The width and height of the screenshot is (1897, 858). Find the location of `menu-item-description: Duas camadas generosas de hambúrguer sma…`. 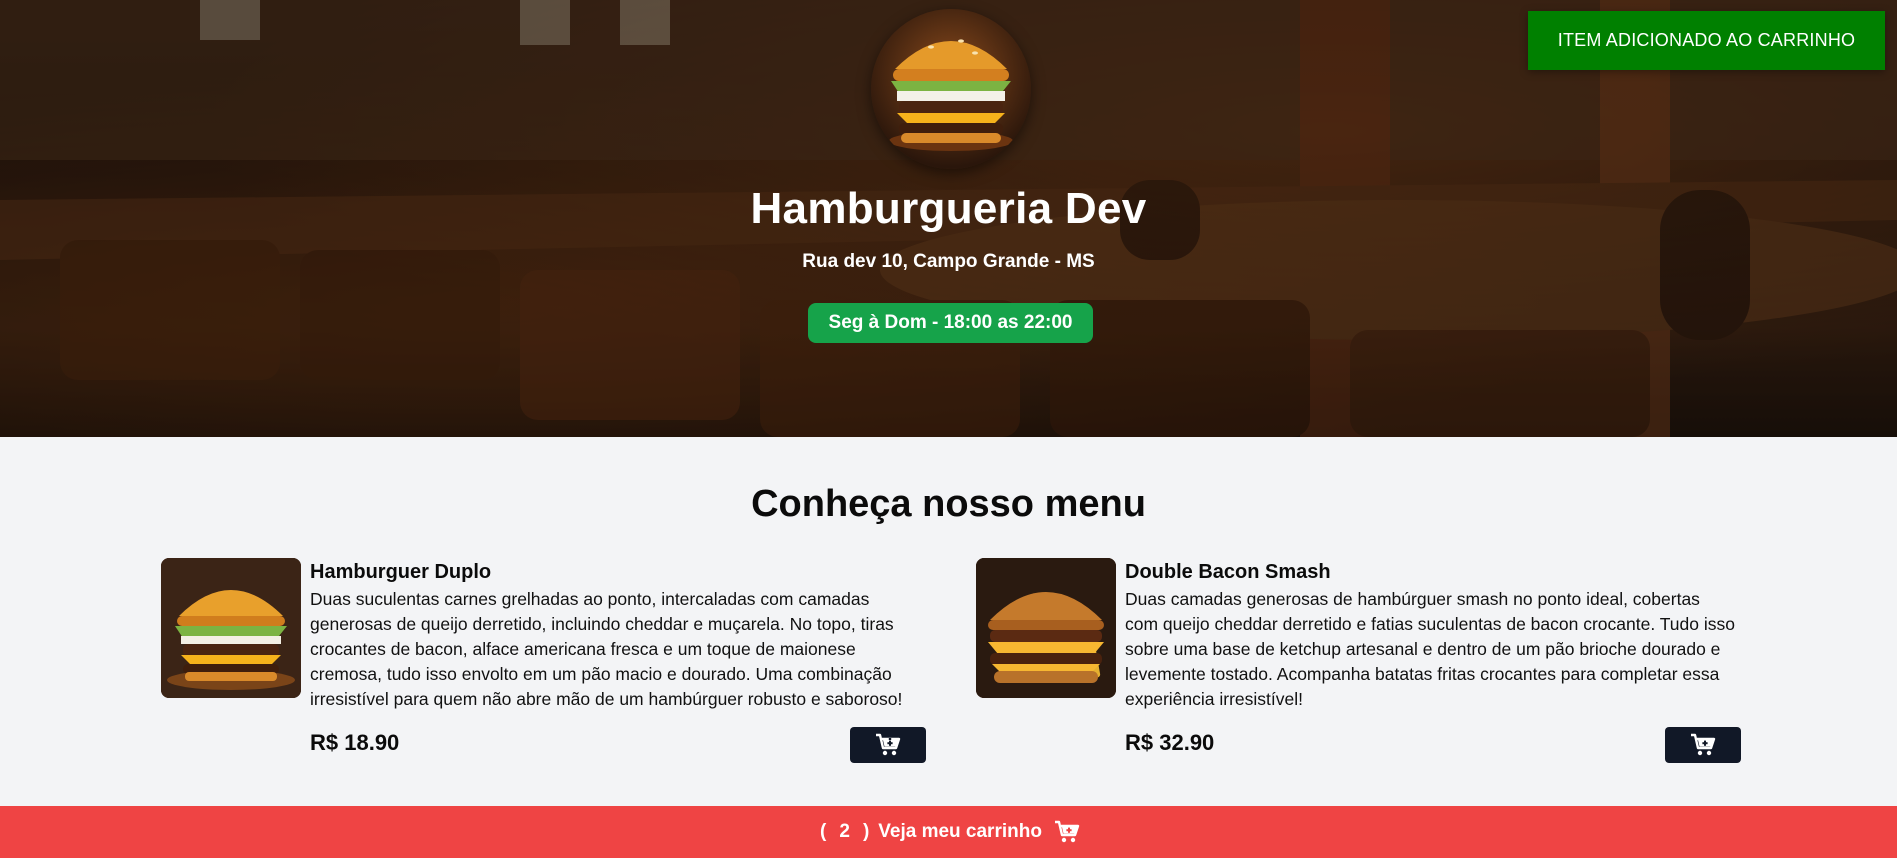

menu-item-description: Duas camadas generosas de hambúrguer sma… is located at coordinates (1430, 649).